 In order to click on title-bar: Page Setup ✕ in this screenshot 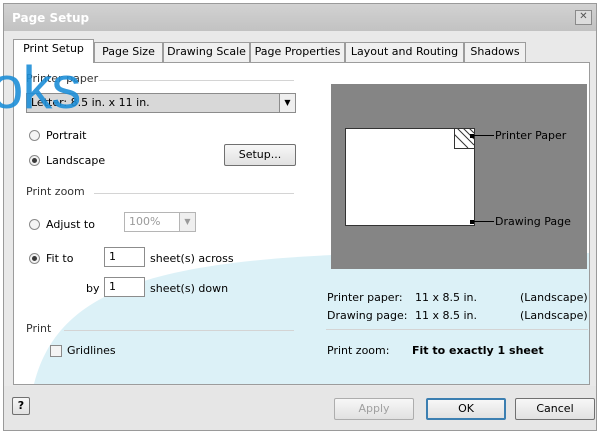, I will do `click(300, 17)`.